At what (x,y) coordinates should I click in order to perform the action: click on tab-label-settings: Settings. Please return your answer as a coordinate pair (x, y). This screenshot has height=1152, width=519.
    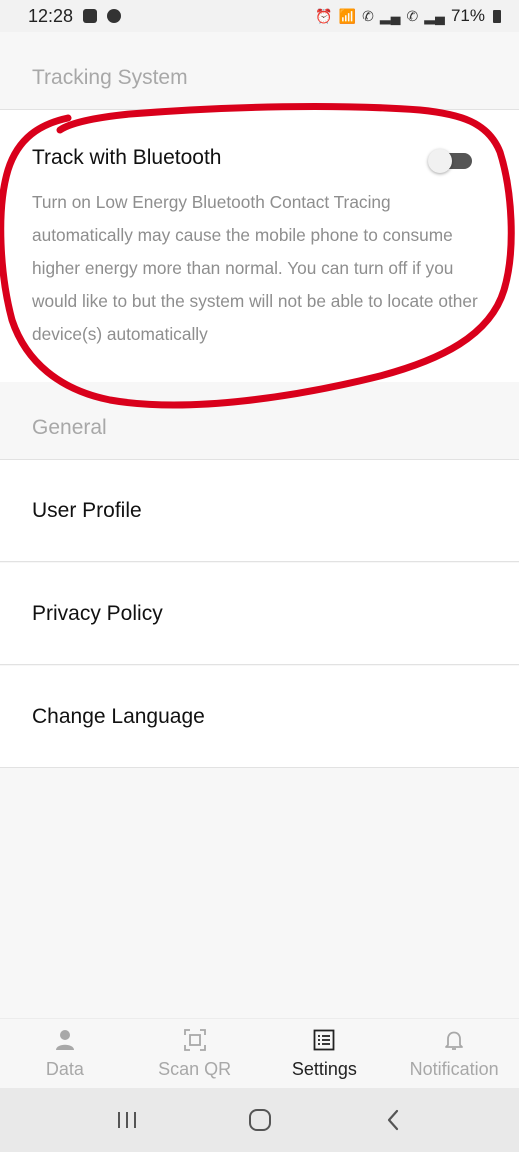
    Looking at the image, I should click on (324, 1069).